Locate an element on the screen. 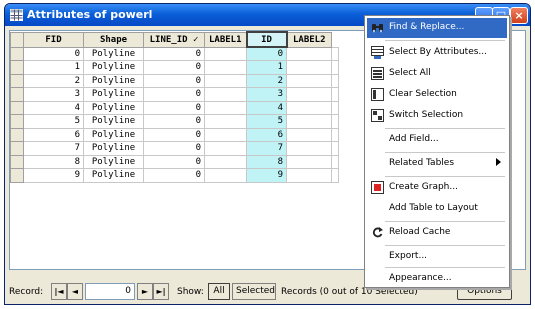  menu-item-select-all: Select All is located at coordinates (437, 74).